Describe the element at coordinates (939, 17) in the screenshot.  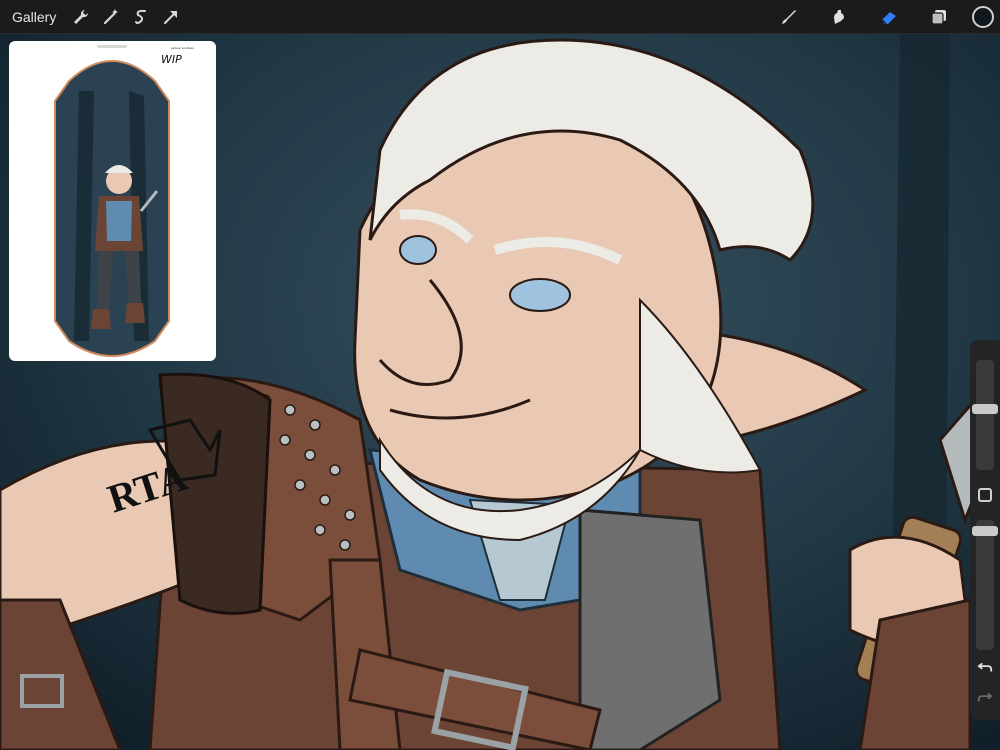
I see `layers-icon` at that location.